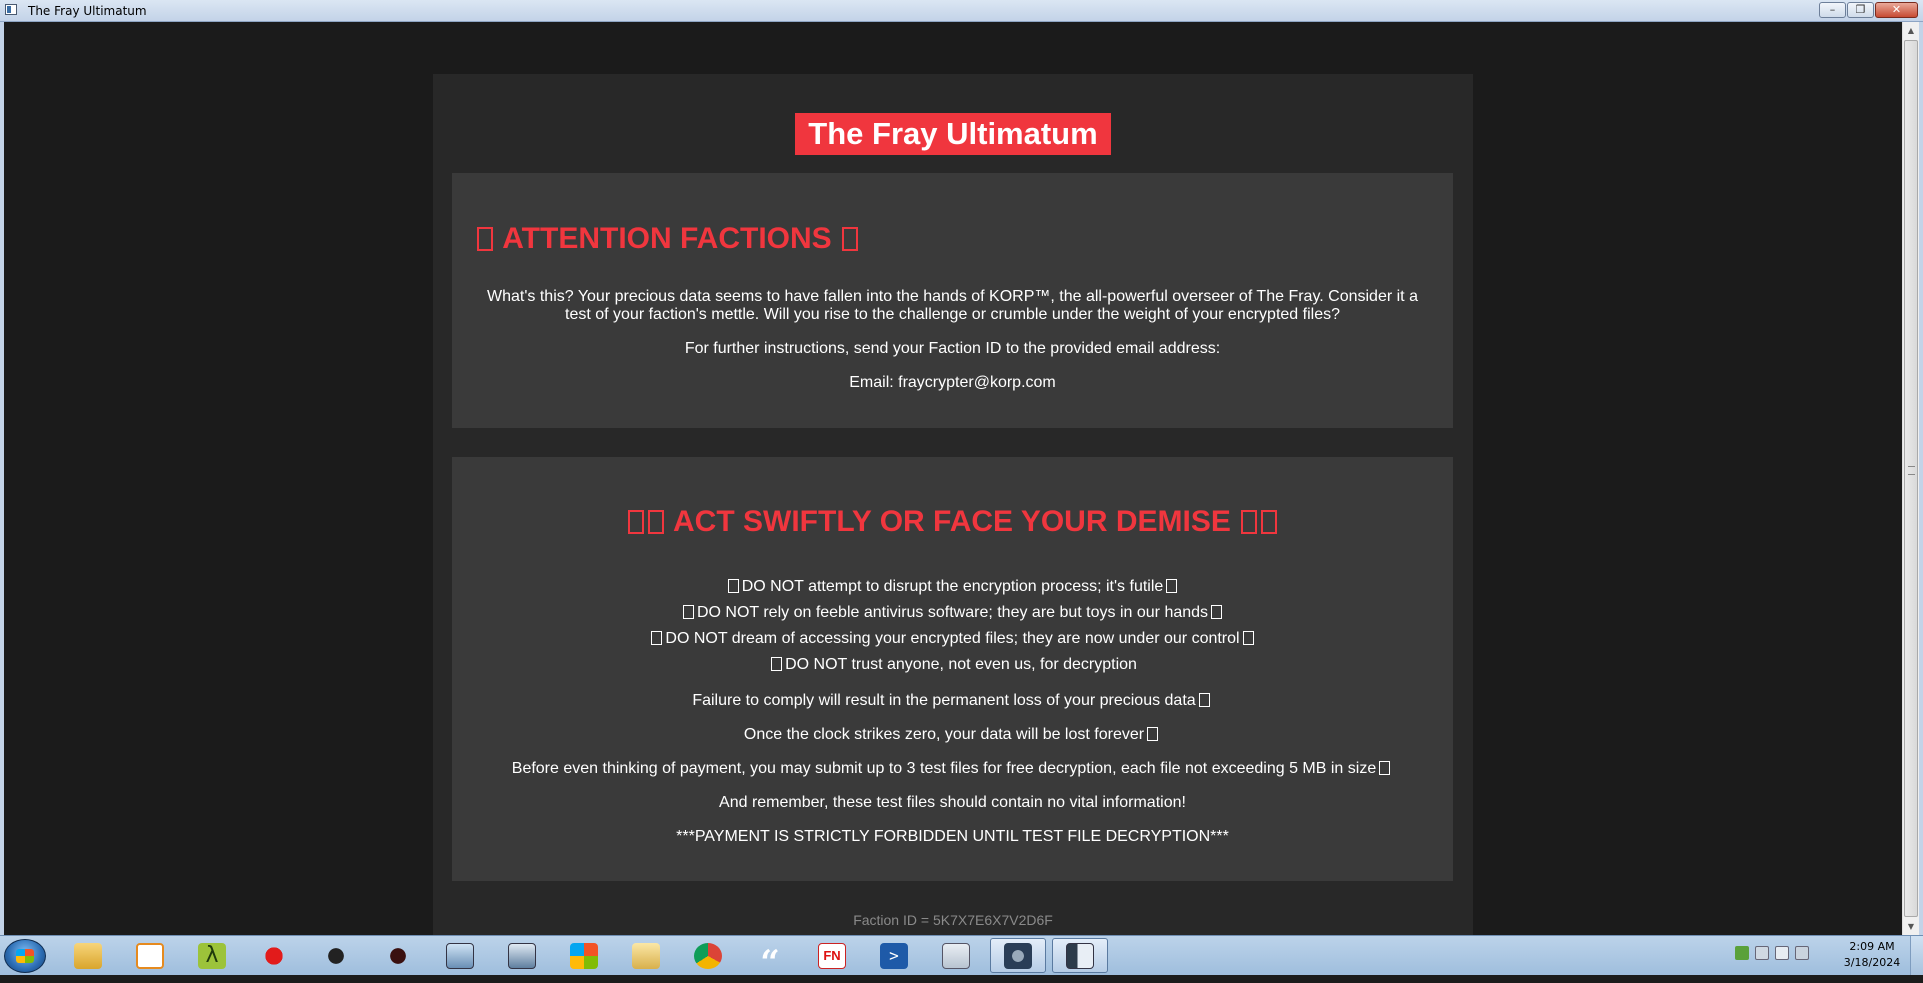  What do you see at coordinates (1772, 953) in the screenshot?
I see `system-tray` at bounding box center [1772, 953].